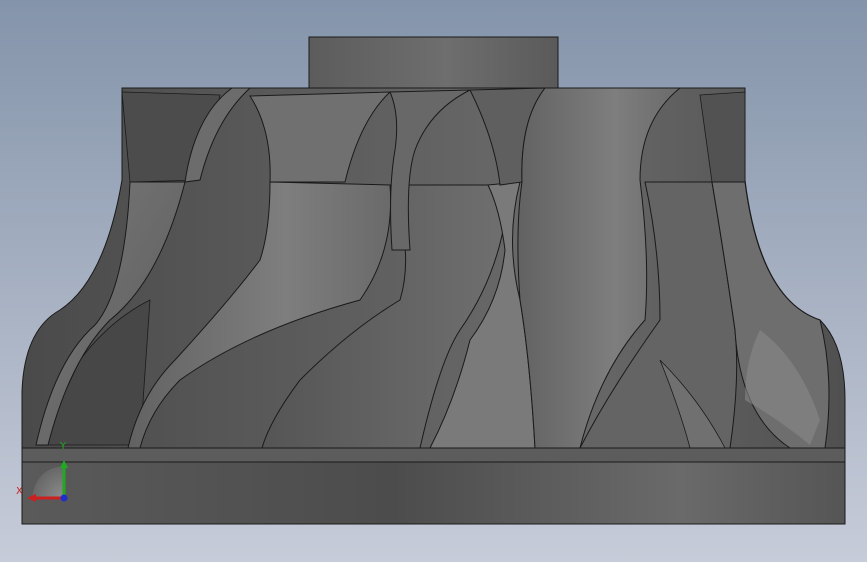 The height and width of the screenshot is (562, 867). What do you see at coordinates (433, 493) in the screenshot?
I see `base-disc` at bounding box center [433, 493].